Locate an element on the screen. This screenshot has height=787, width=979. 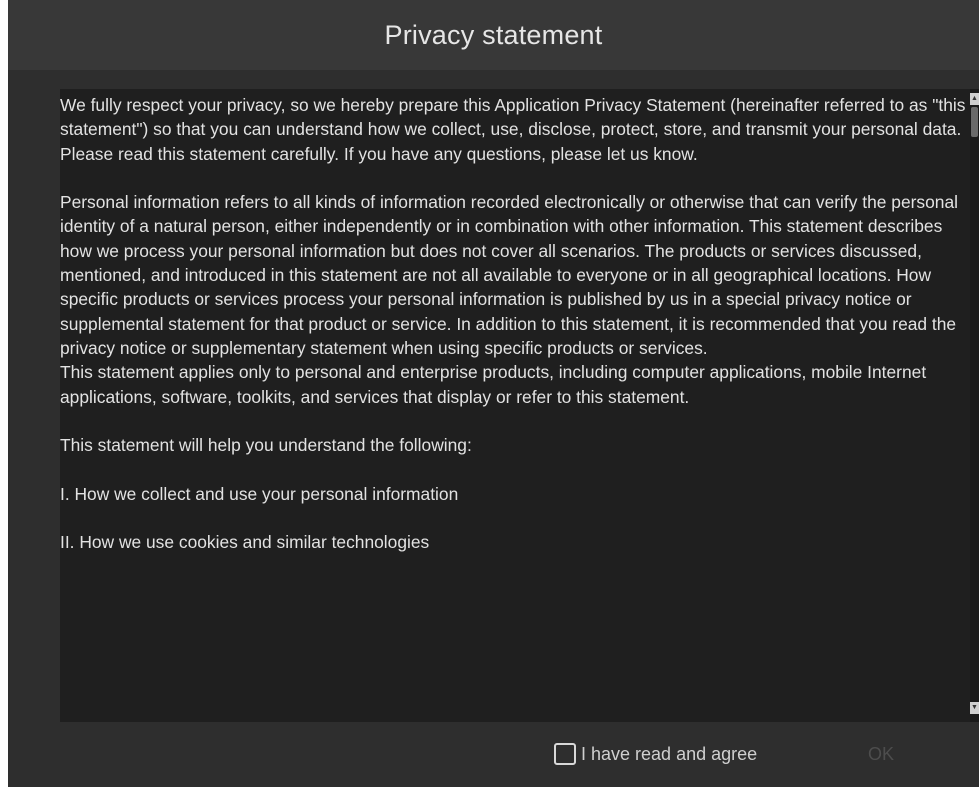
scrollbar-thumb is located at coordinates (974, 122).